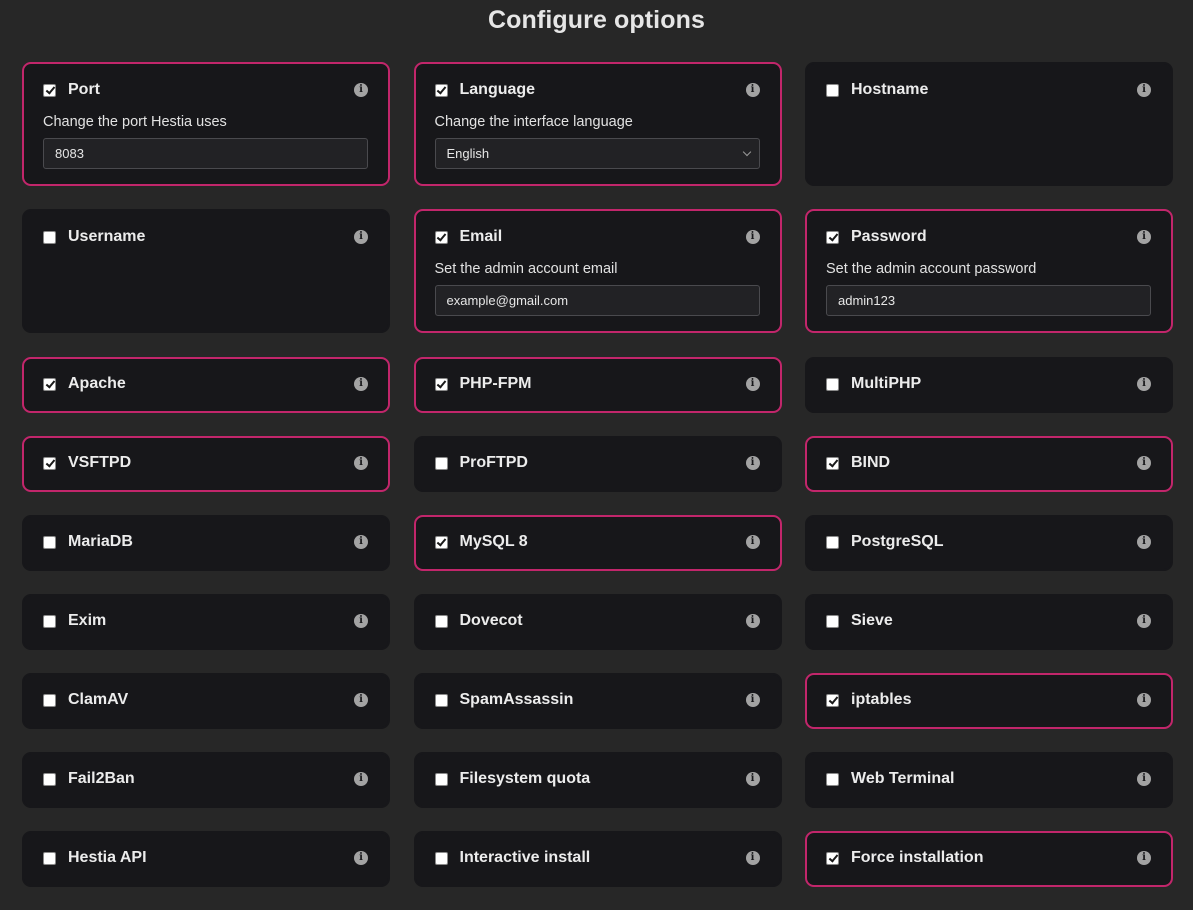 This screenshot has height=910, width=1193. Describe the element at coordinates (441, 779) in the screenshot. I see `checkbox-filesystem-quota` at that location.